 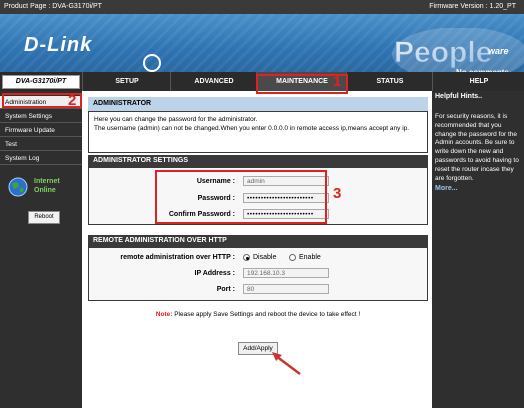 What do you see at coordinates (45, 190) in the screenshot?
I see `internet-status-line2: Online` at bounding box center [45, 190].